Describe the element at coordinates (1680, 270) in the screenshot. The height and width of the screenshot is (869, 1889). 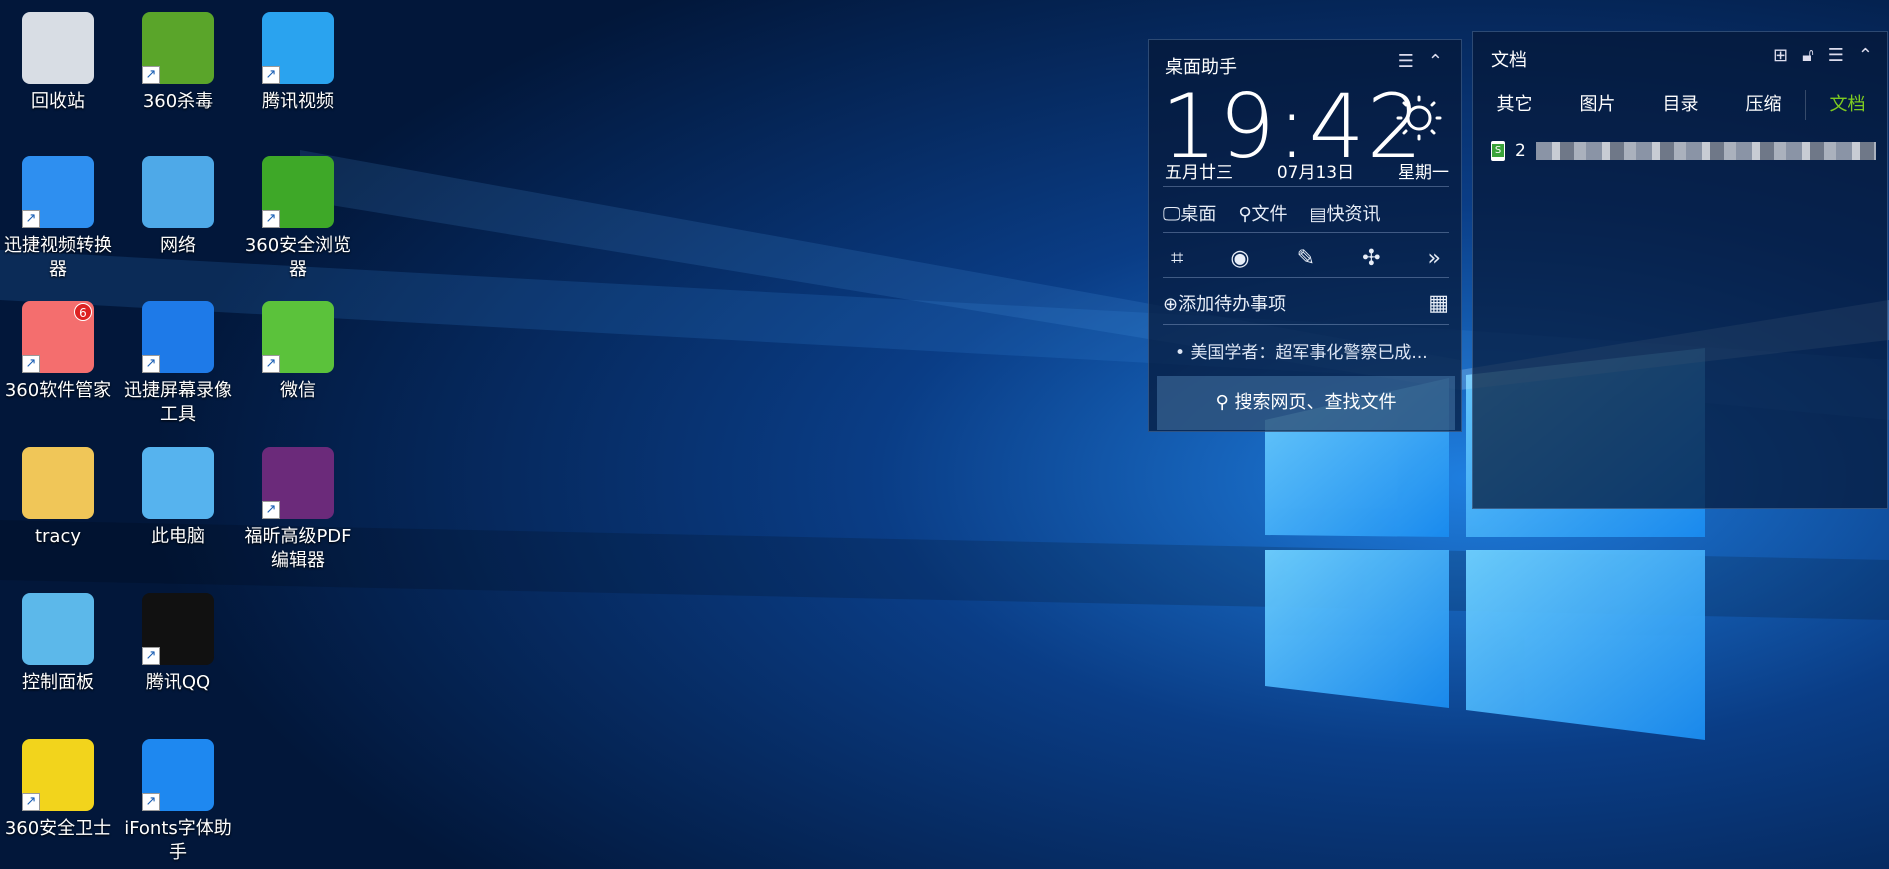
I see `documents-widget: 文档 ⊞🔓︎☰⌃ 其它图片目录压缩文档 2` at that location.